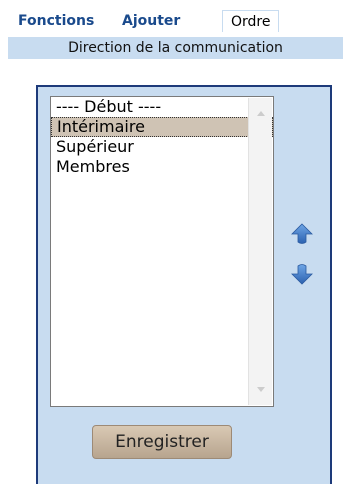  I want to click on list-item-interimaire: Intérimaire, so click(162, 127).